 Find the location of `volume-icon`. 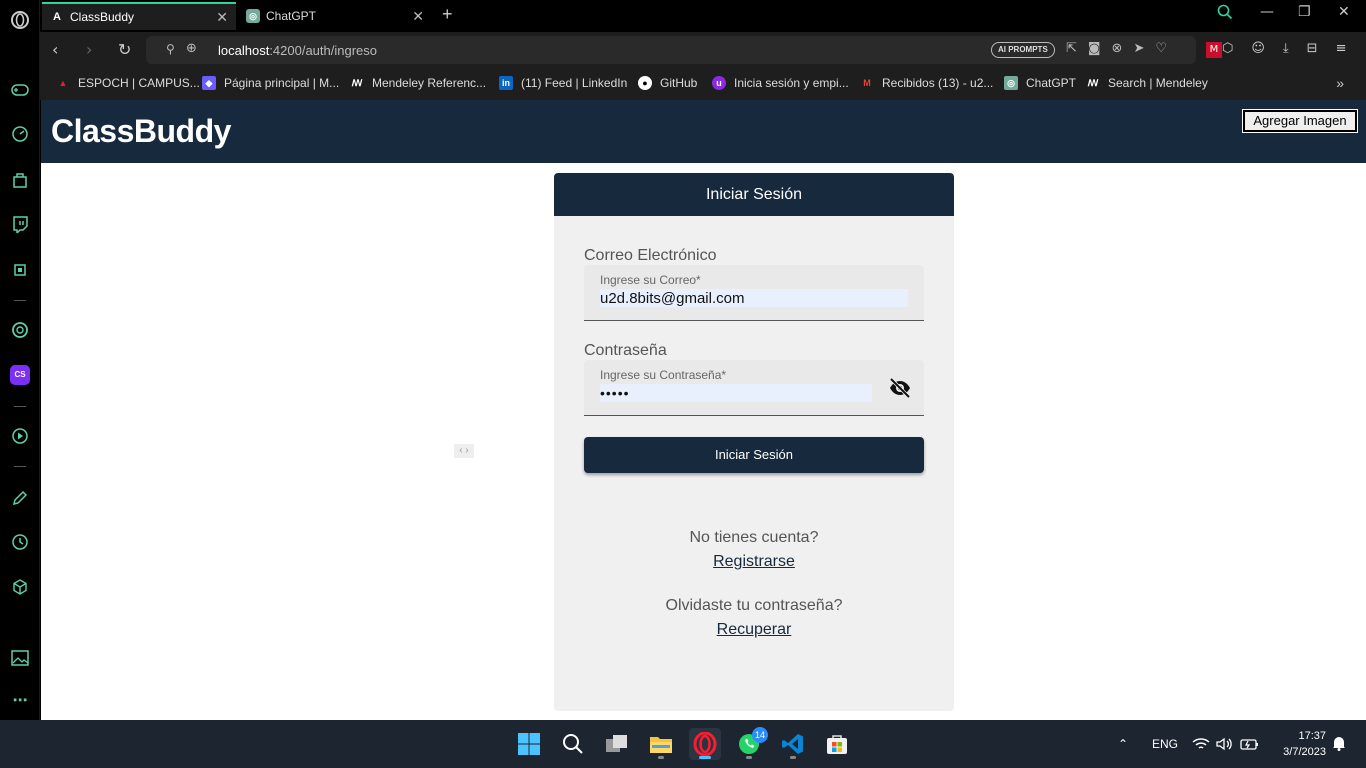

volume-icon is located at coordinates (1225, 745).